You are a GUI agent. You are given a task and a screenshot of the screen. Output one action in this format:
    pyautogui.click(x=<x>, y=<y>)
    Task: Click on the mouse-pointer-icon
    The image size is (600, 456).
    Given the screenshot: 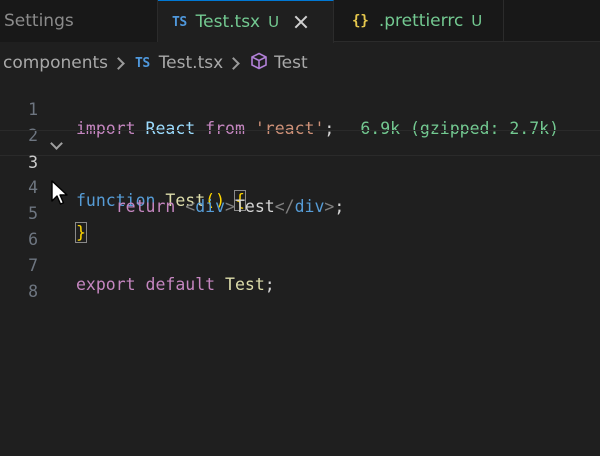 What is the action you would take?
    pyautogui.click(x=60, y=195)
    